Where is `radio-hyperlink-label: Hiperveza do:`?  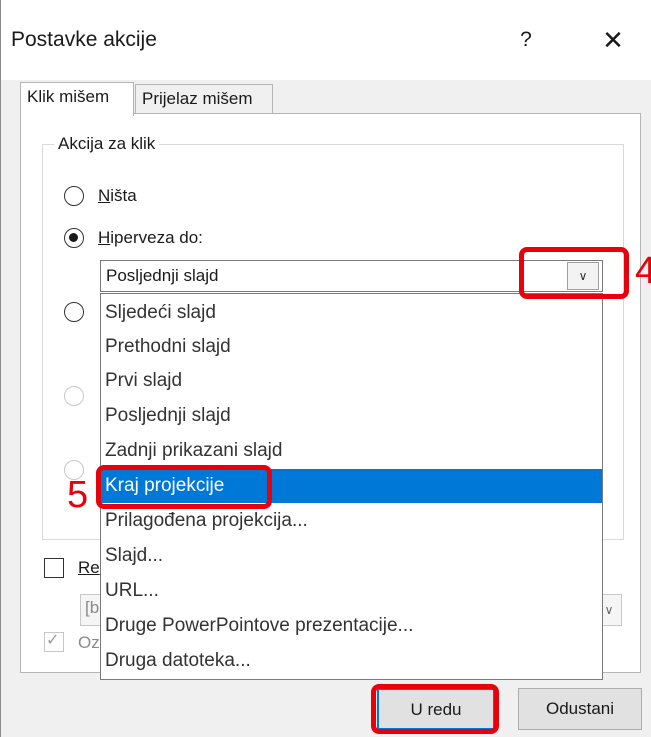 radio-hyperlink-label: Hiperveza do: is located at coordinates (150, 238).